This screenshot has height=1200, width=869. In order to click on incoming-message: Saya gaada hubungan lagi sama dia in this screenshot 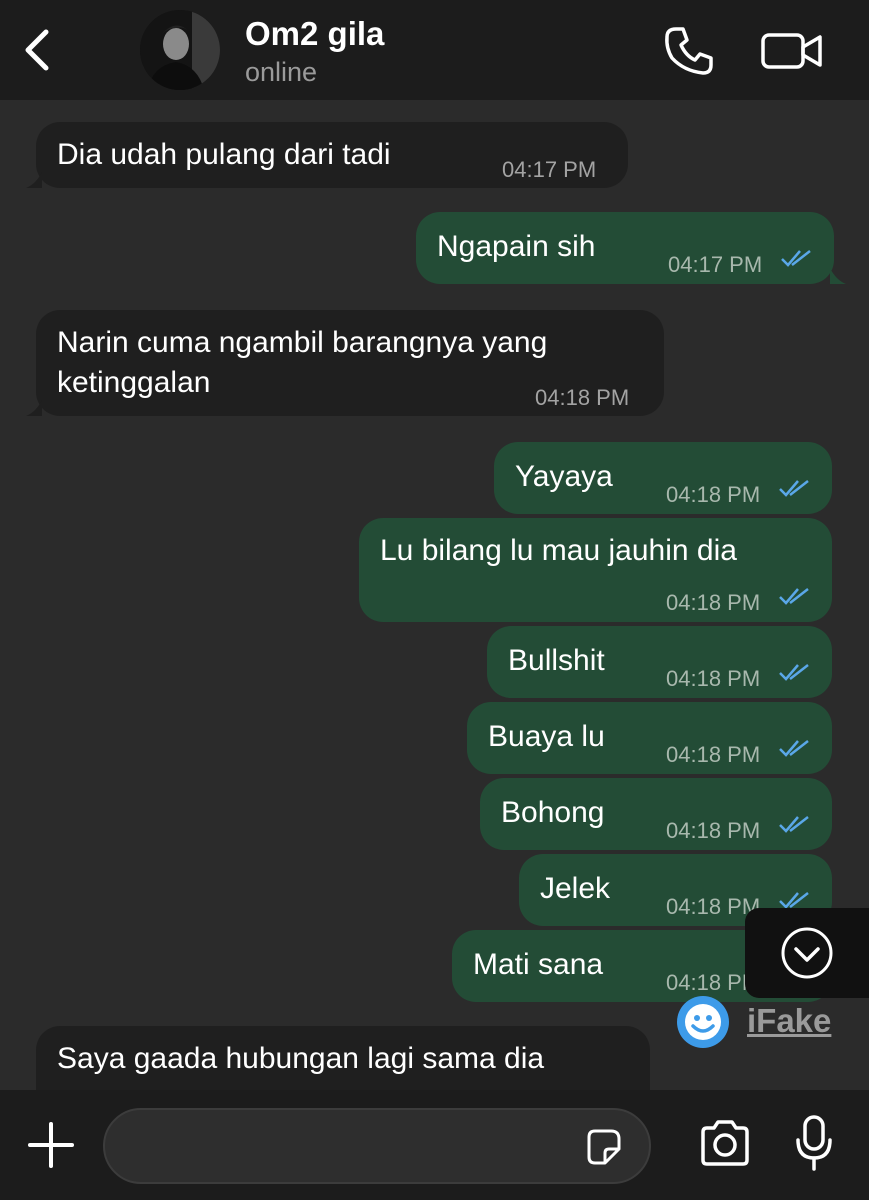, I will do `click(343, 1058)`.